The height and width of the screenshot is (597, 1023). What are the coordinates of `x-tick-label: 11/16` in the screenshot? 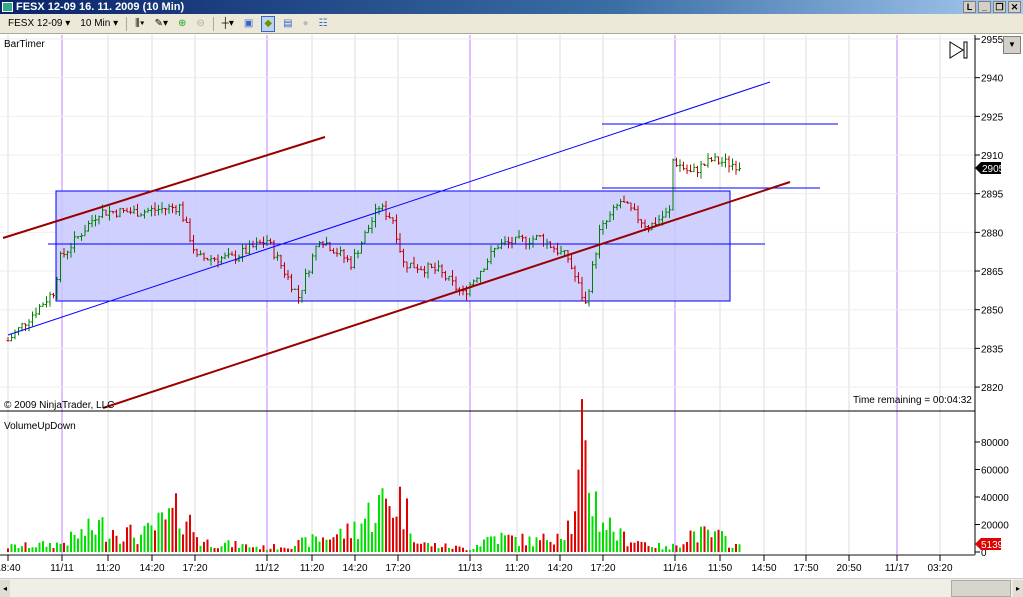 It's located at (675, 568).